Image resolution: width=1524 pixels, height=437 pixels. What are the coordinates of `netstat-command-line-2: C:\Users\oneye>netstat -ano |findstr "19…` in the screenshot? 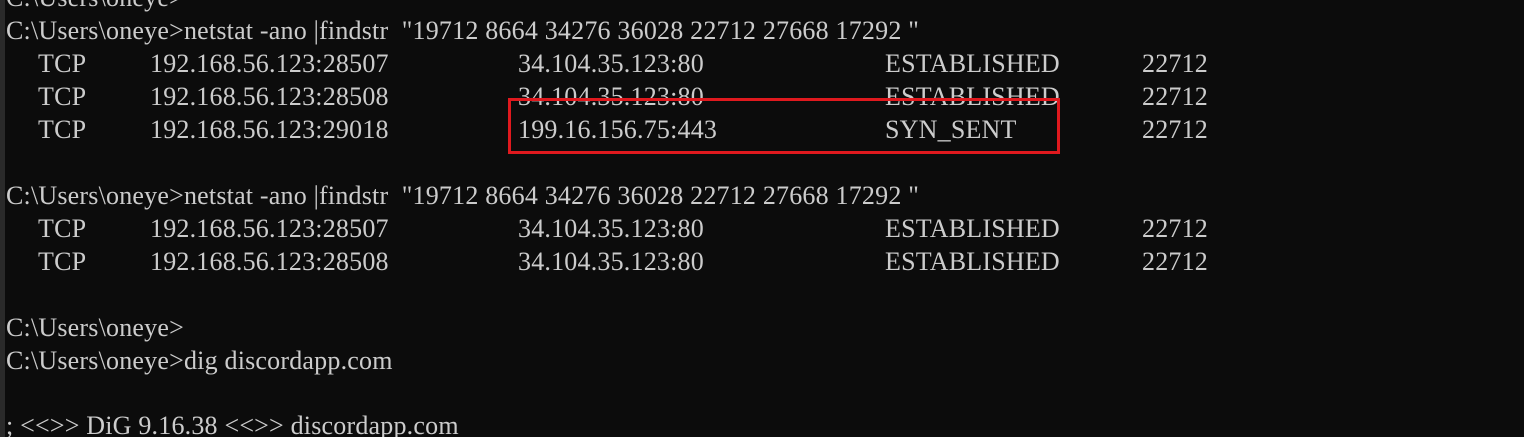 It's located at (463, 195).